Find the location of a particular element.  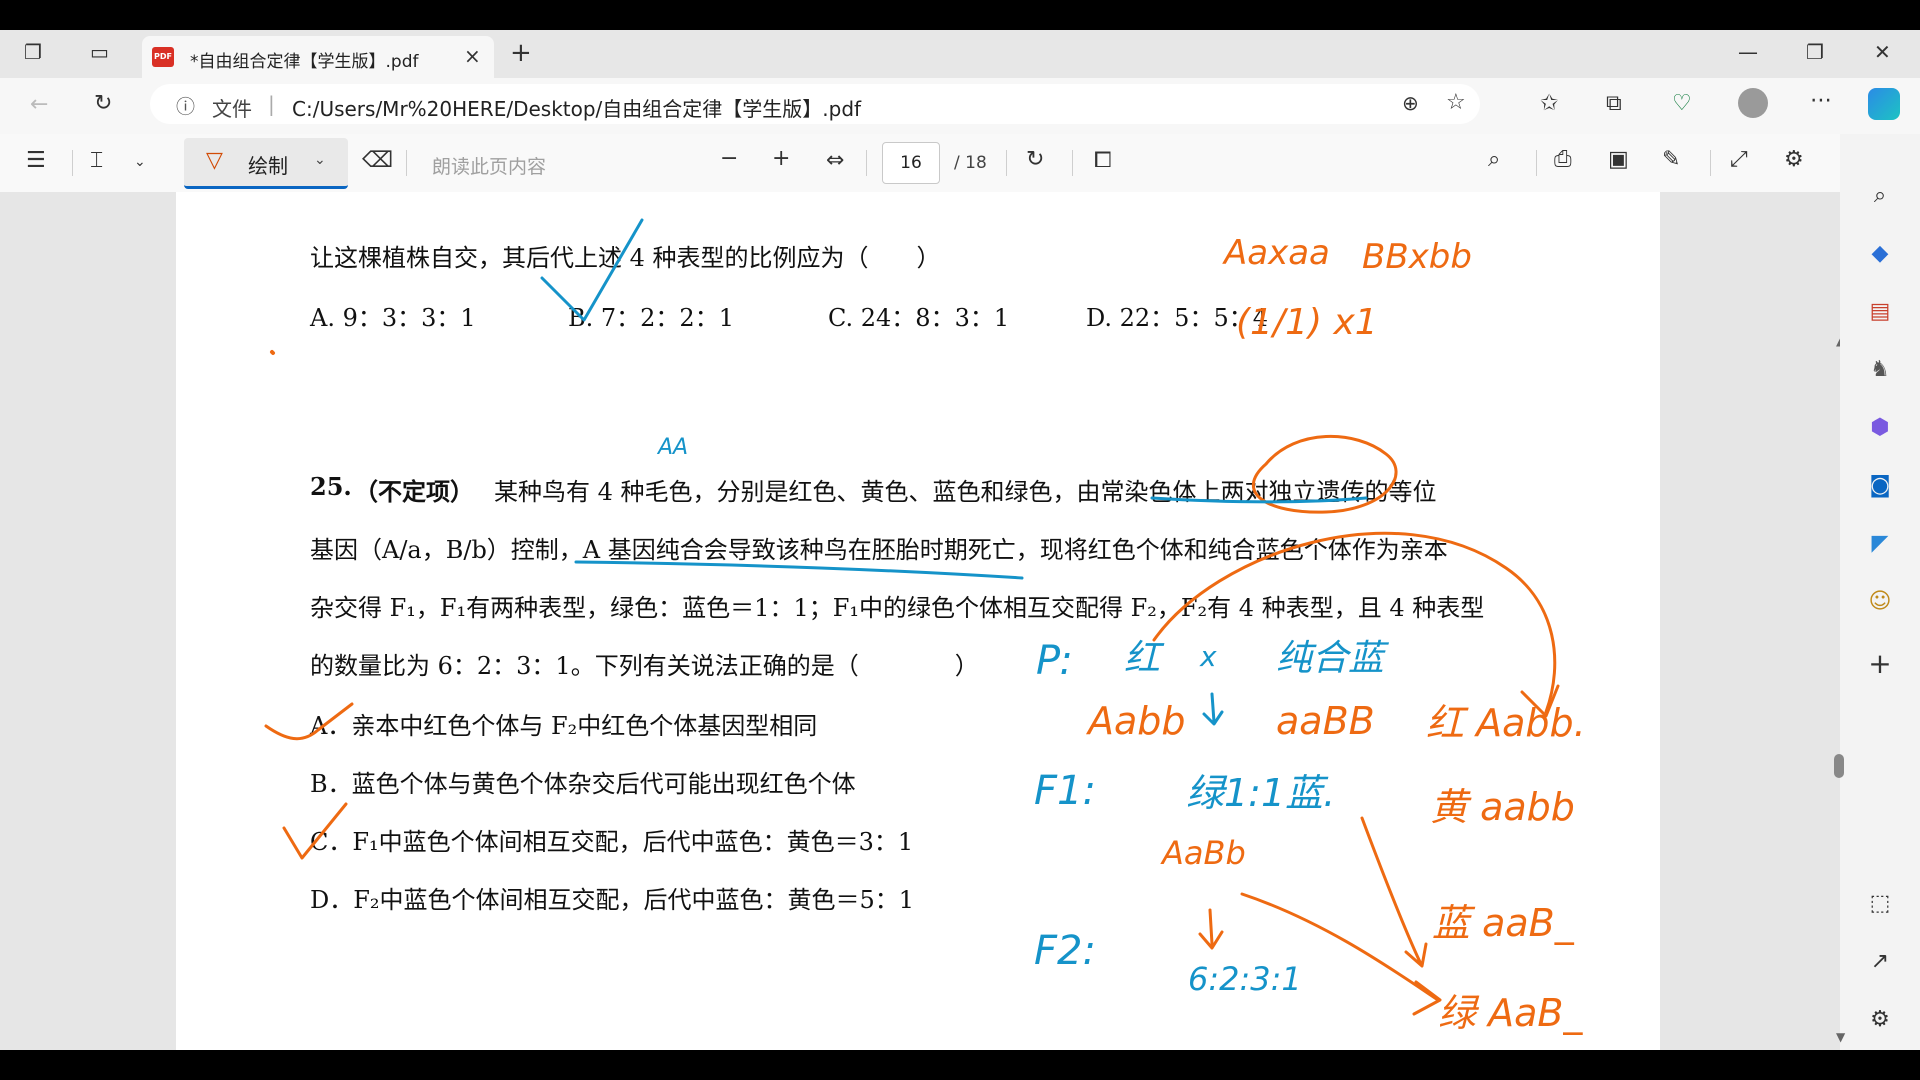

sidebar-open-external-icon: ↗ is located at coordinates (1880, 962).